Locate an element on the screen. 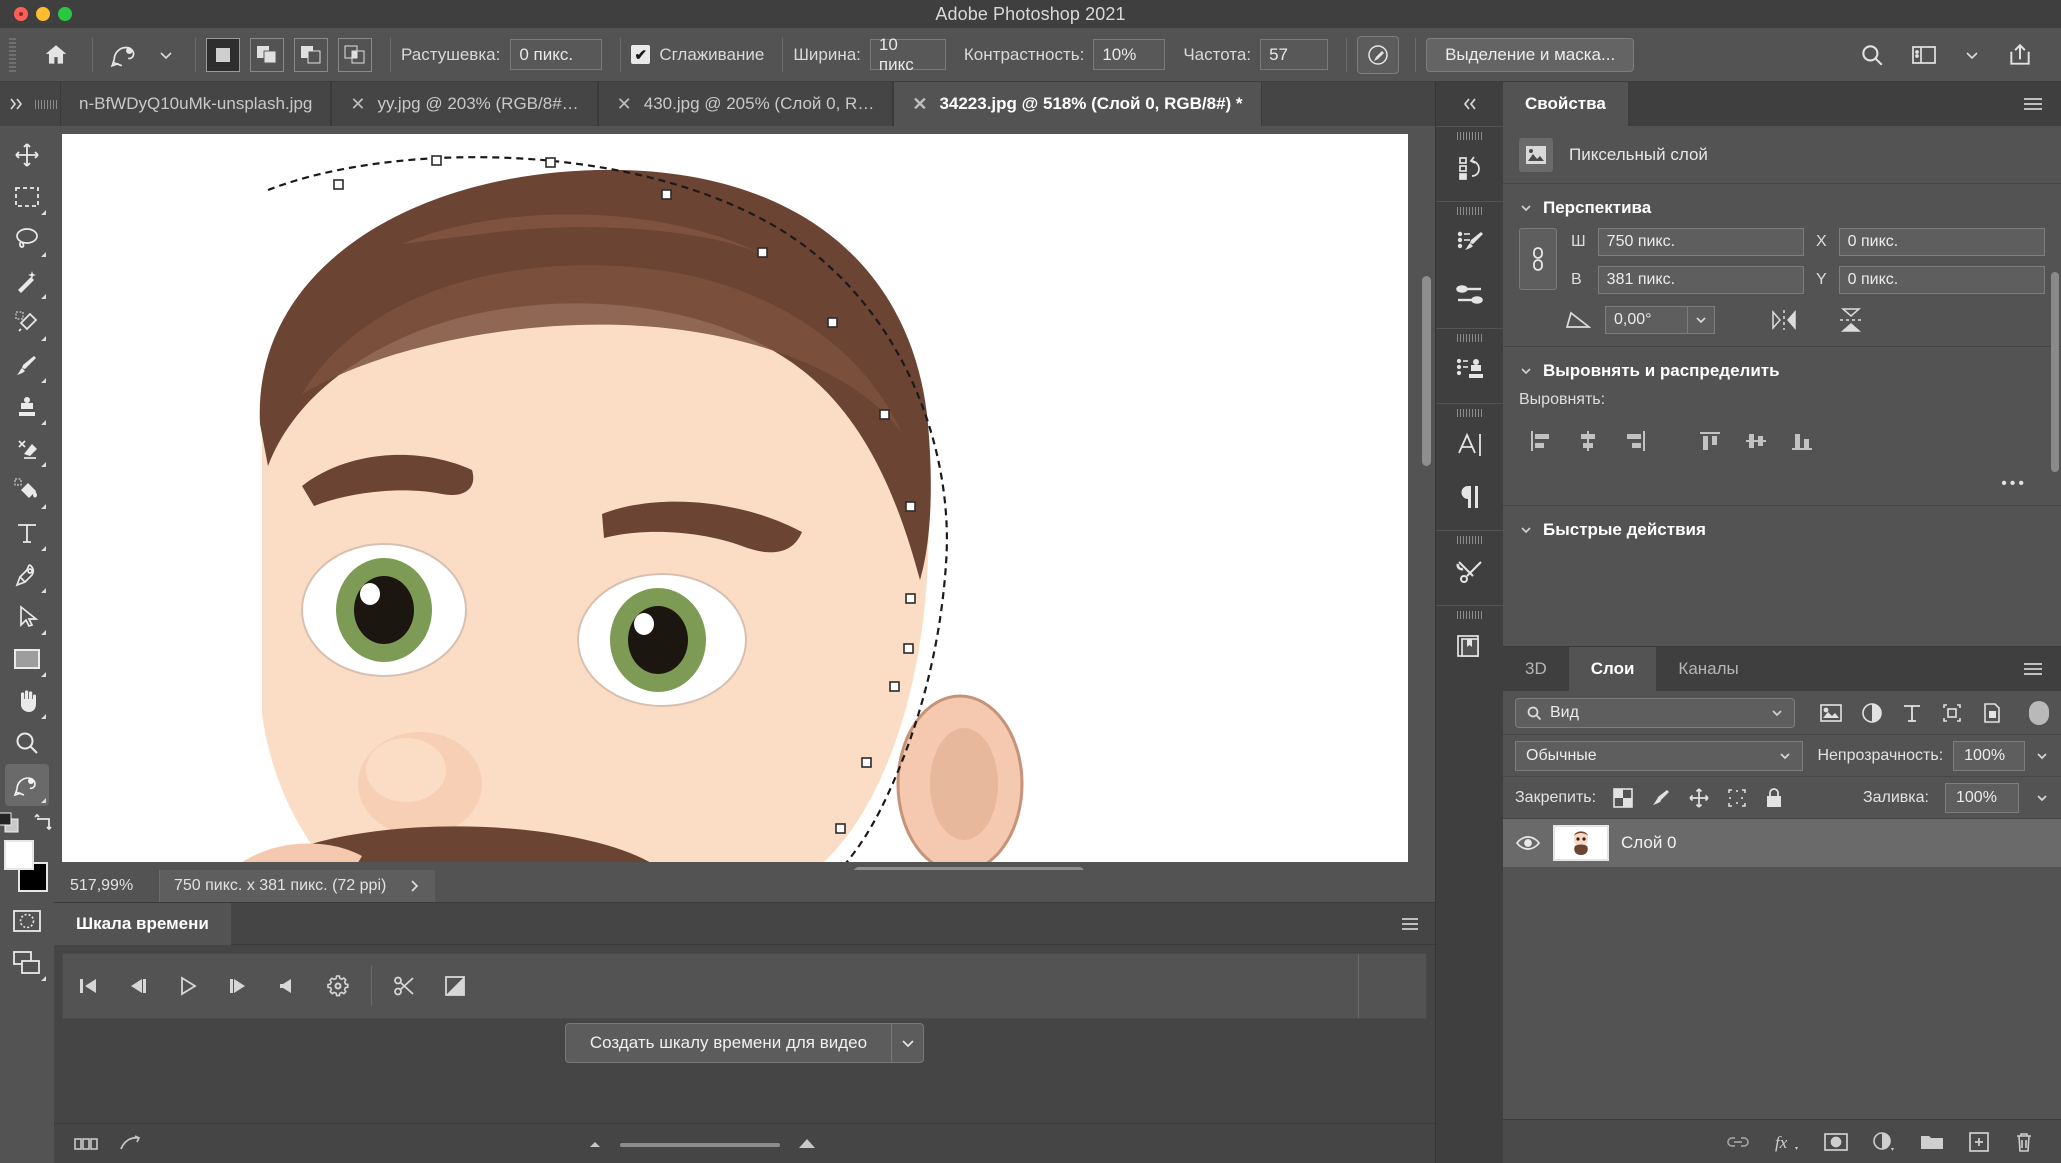 The height and width of the screenshot is (1163, 2061). brush-tool is located at coordinates (27, 365).